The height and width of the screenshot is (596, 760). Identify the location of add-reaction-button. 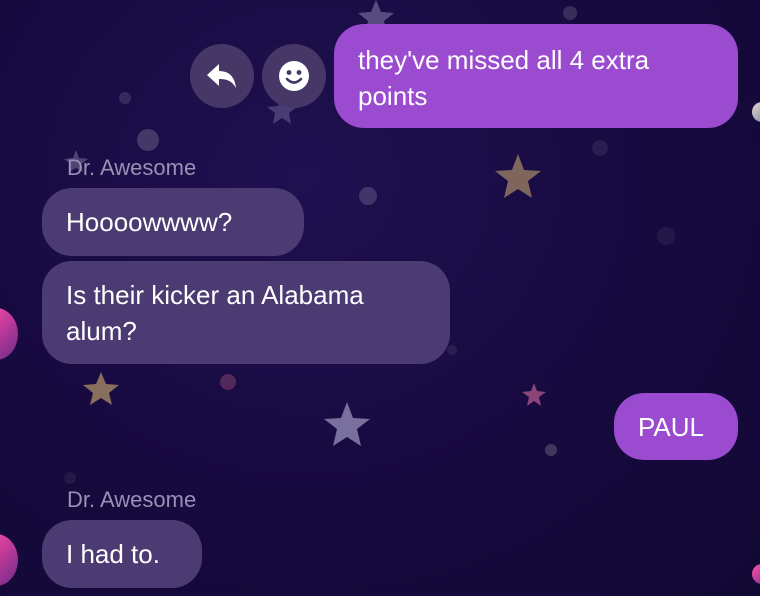
(294, 76).